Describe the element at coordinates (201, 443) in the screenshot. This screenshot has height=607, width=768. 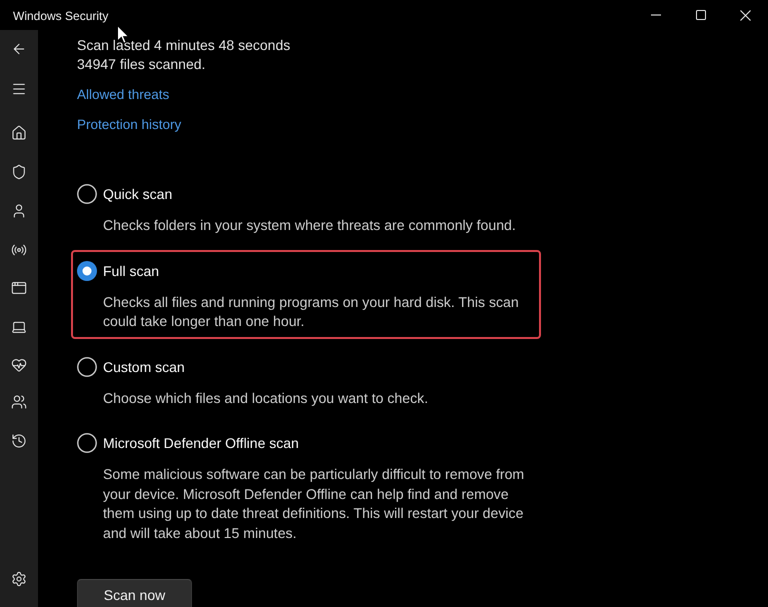
I see `option-label: Microsoft Defender Offline scan` at that location.